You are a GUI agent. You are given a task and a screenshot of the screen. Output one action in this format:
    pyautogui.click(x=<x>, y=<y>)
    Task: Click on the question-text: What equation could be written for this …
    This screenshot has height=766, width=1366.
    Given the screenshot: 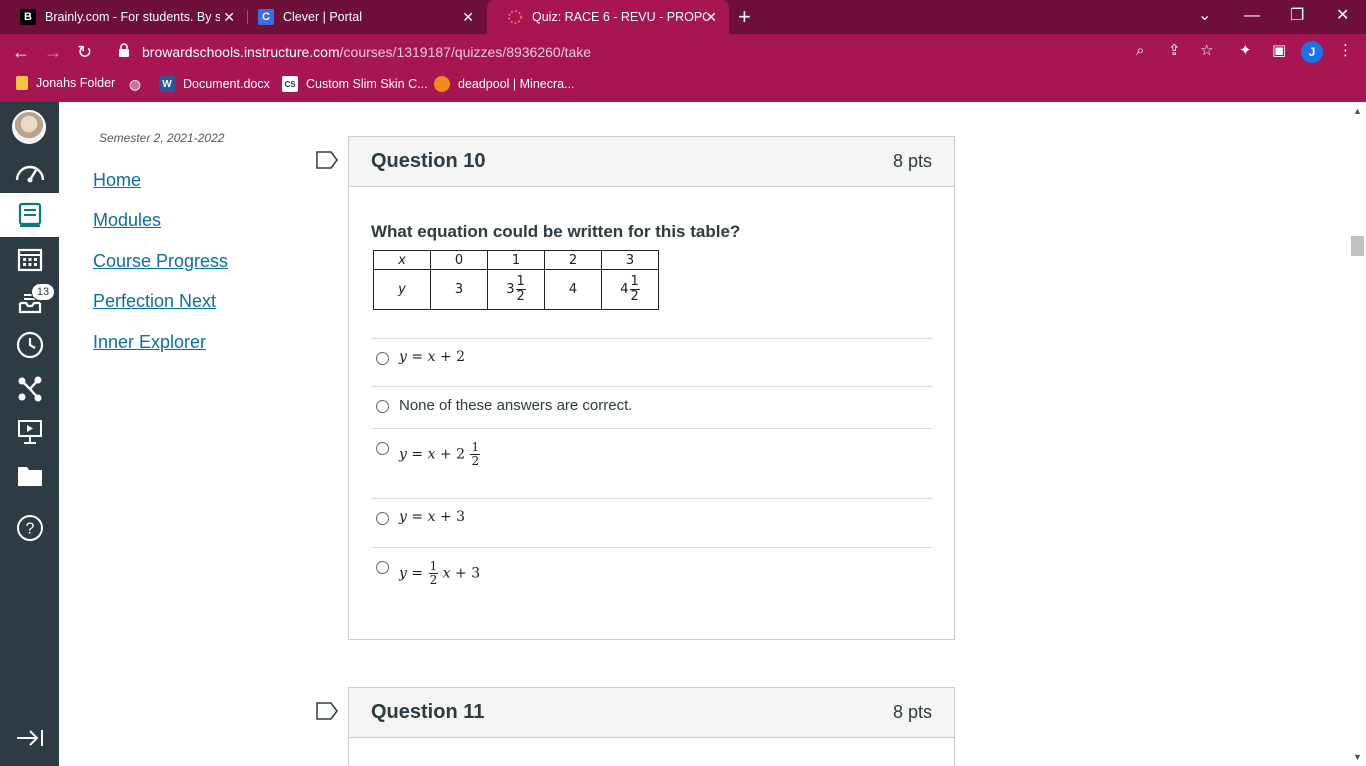 What is the action you would take?
    pyautogui.click(x=556, y=231)
    